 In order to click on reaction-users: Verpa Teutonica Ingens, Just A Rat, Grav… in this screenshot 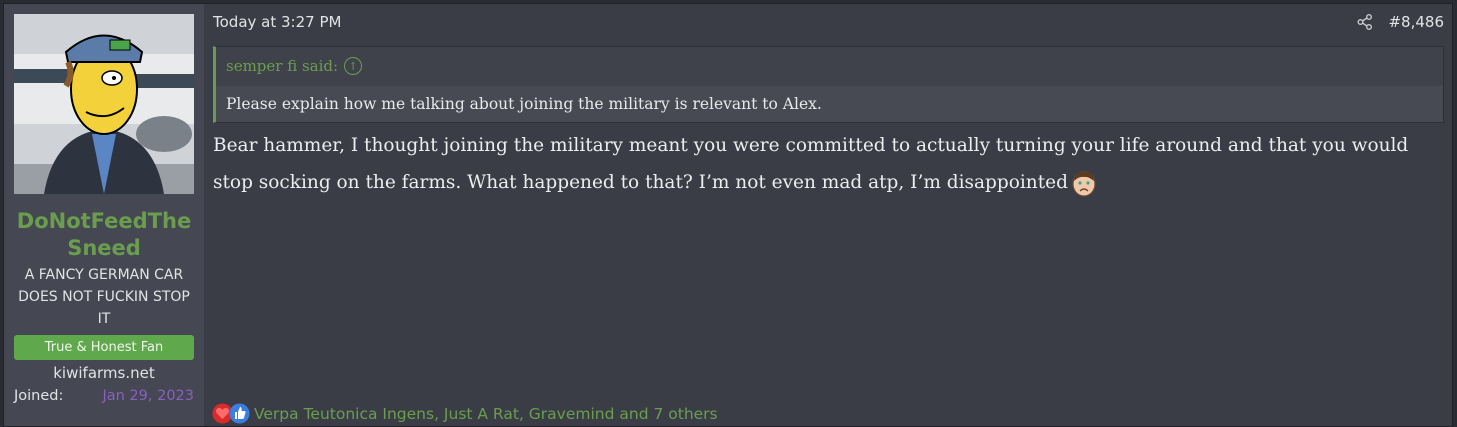, I will do `click(486, 414)`.